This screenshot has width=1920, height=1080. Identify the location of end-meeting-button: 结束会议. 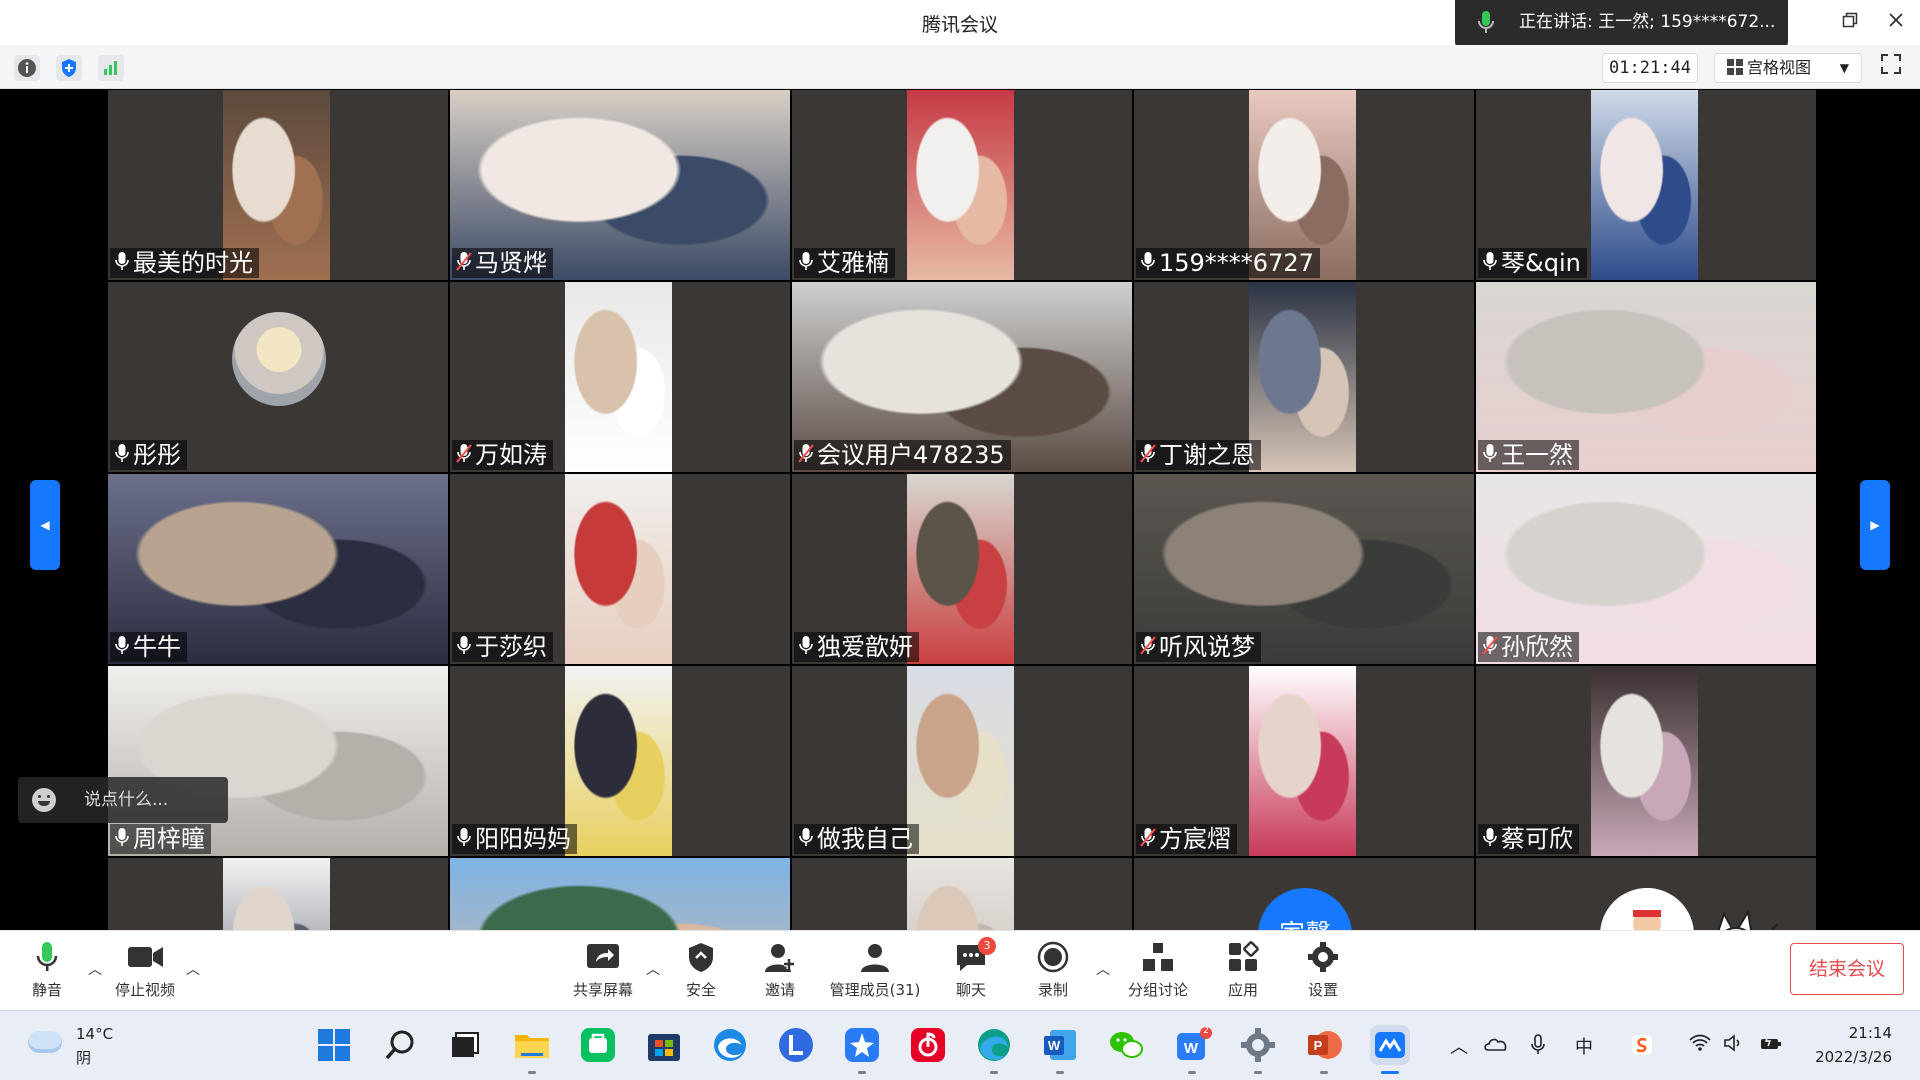
(1847, 969).